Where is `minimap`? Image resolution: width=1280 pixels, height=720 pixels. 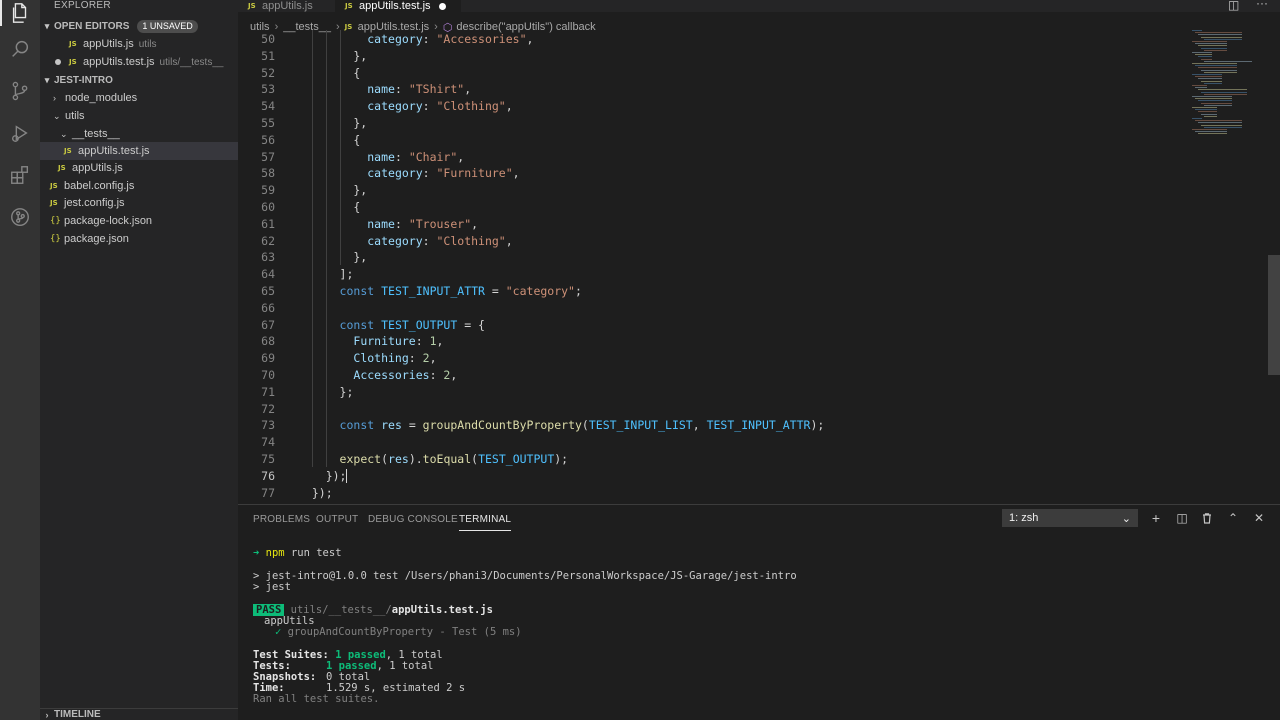
minimap is located at coordinates (1228, 85).